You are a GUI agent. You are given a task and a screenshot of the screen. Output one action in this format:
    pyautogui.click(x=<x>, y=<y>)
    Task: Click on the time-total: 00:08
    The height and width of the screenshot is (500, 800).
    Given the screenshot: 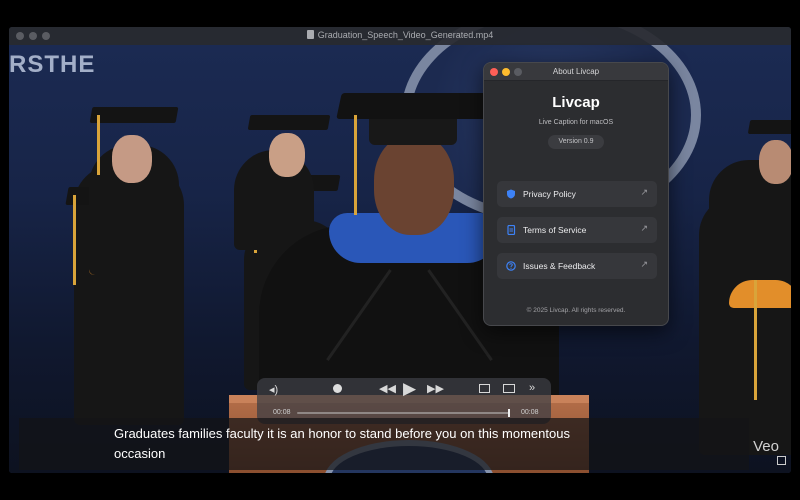 What is the action you would take?
    pyautogui.click(x=530, y=412)
    